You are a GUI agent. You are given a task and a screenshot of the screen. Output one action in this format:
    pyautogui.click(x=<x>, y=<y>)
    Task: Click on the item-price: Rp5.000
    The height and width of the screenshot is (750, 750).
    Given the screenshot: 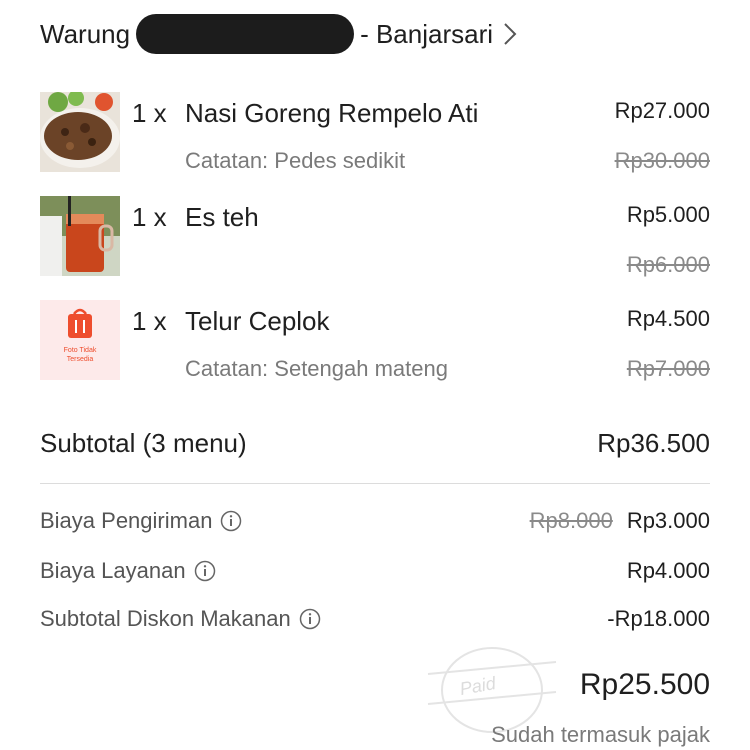 What is the action you would take?
    pyautogui.click(x=668, y=214)
    